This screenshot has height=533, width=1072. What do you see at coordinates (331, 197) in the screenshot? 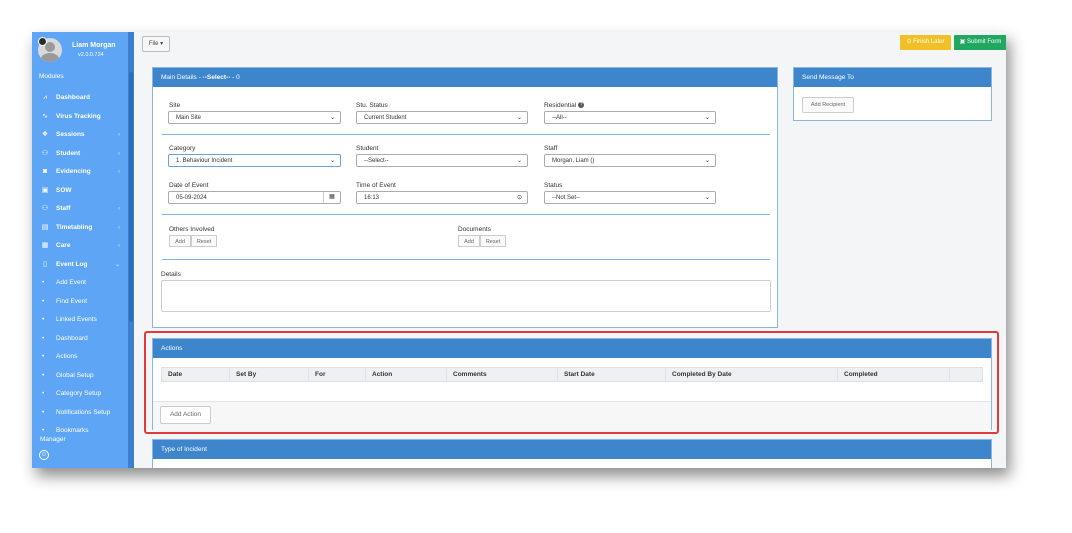
I see `calendar-icon: ▦` at bounding box center [331, 197].